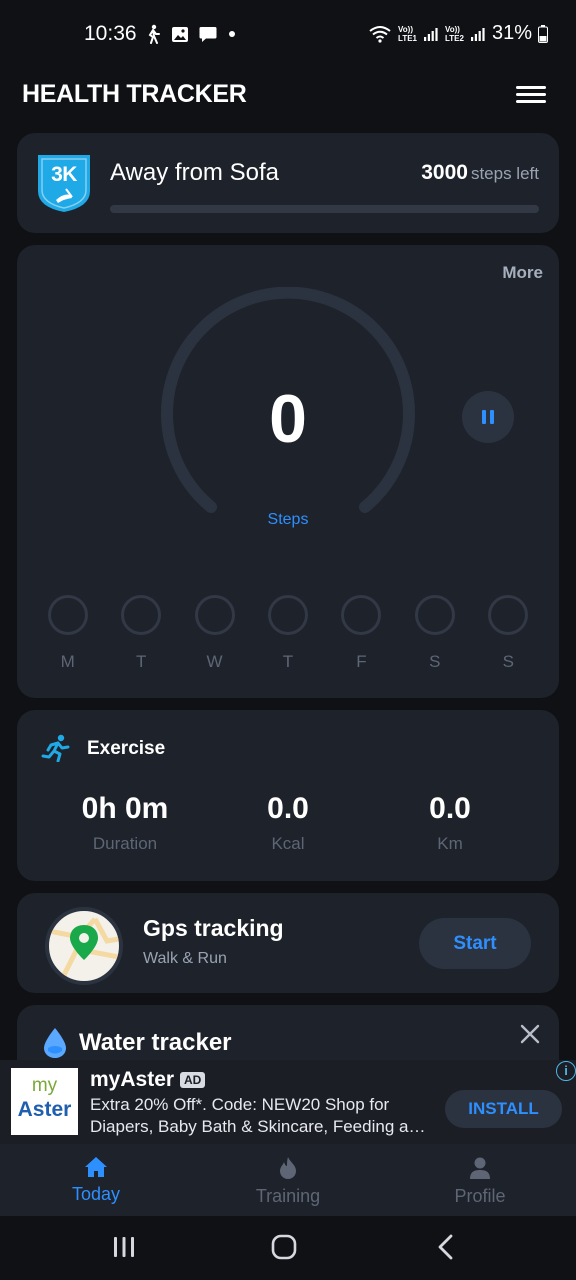 Image resolution: width=576 pixels, height=1280 pixels. I want to click on day-monday: M, so click(67, 633).